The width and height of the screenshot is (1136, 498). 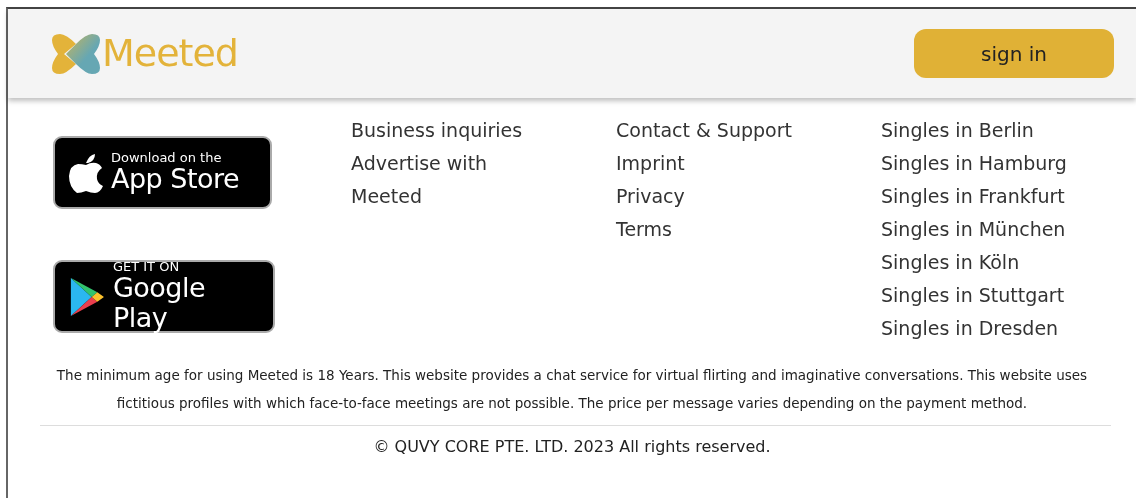 I want to click on footer-link: Singles in Berlin, so click(x=957, y=130).